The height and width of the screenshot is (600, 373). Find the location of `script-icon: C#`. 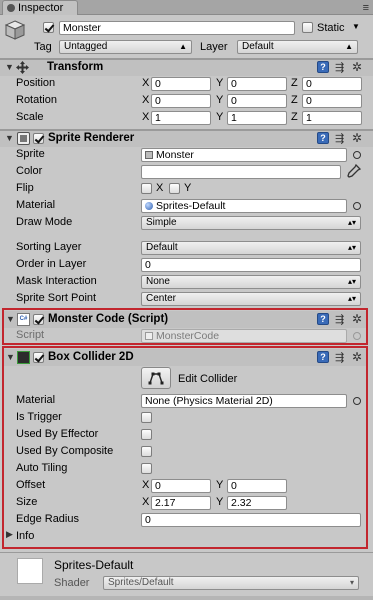

script-icon: C# is located at coordinates (23, 319).